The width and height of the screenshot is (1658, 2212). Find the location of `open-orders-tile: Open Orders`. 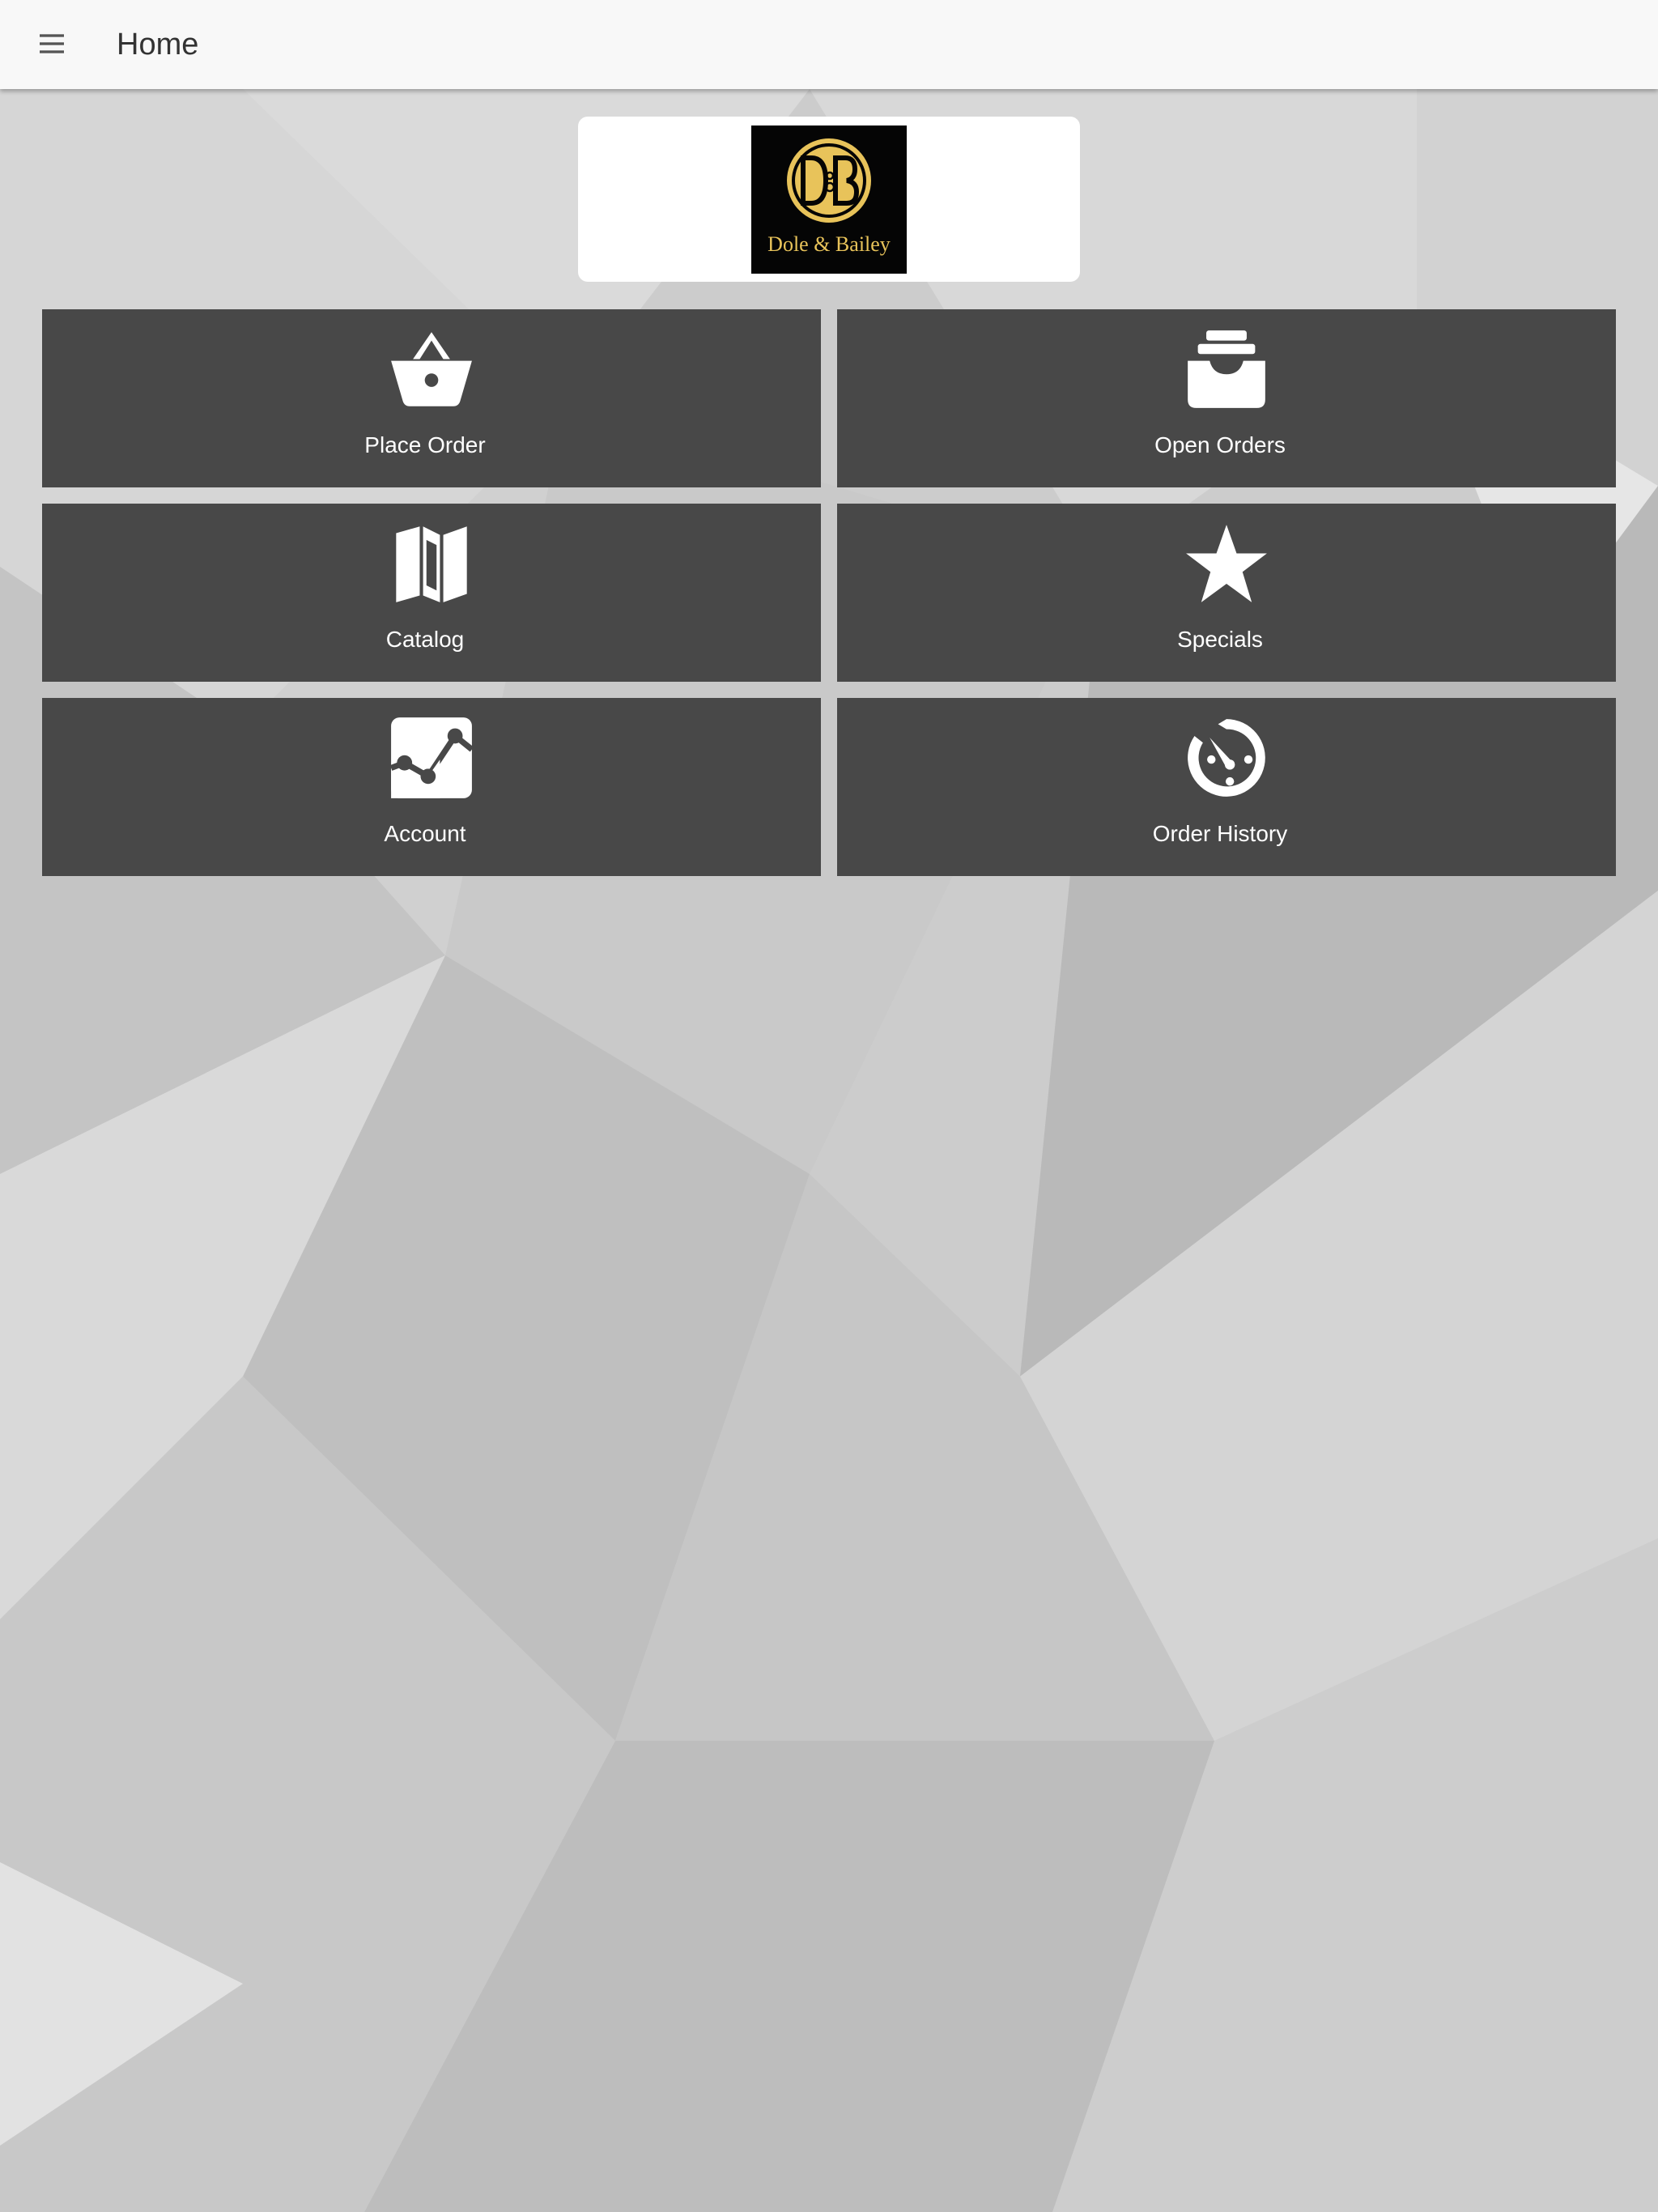

open-orders-tile: Open Orders is located at coordinates (1226, 398).